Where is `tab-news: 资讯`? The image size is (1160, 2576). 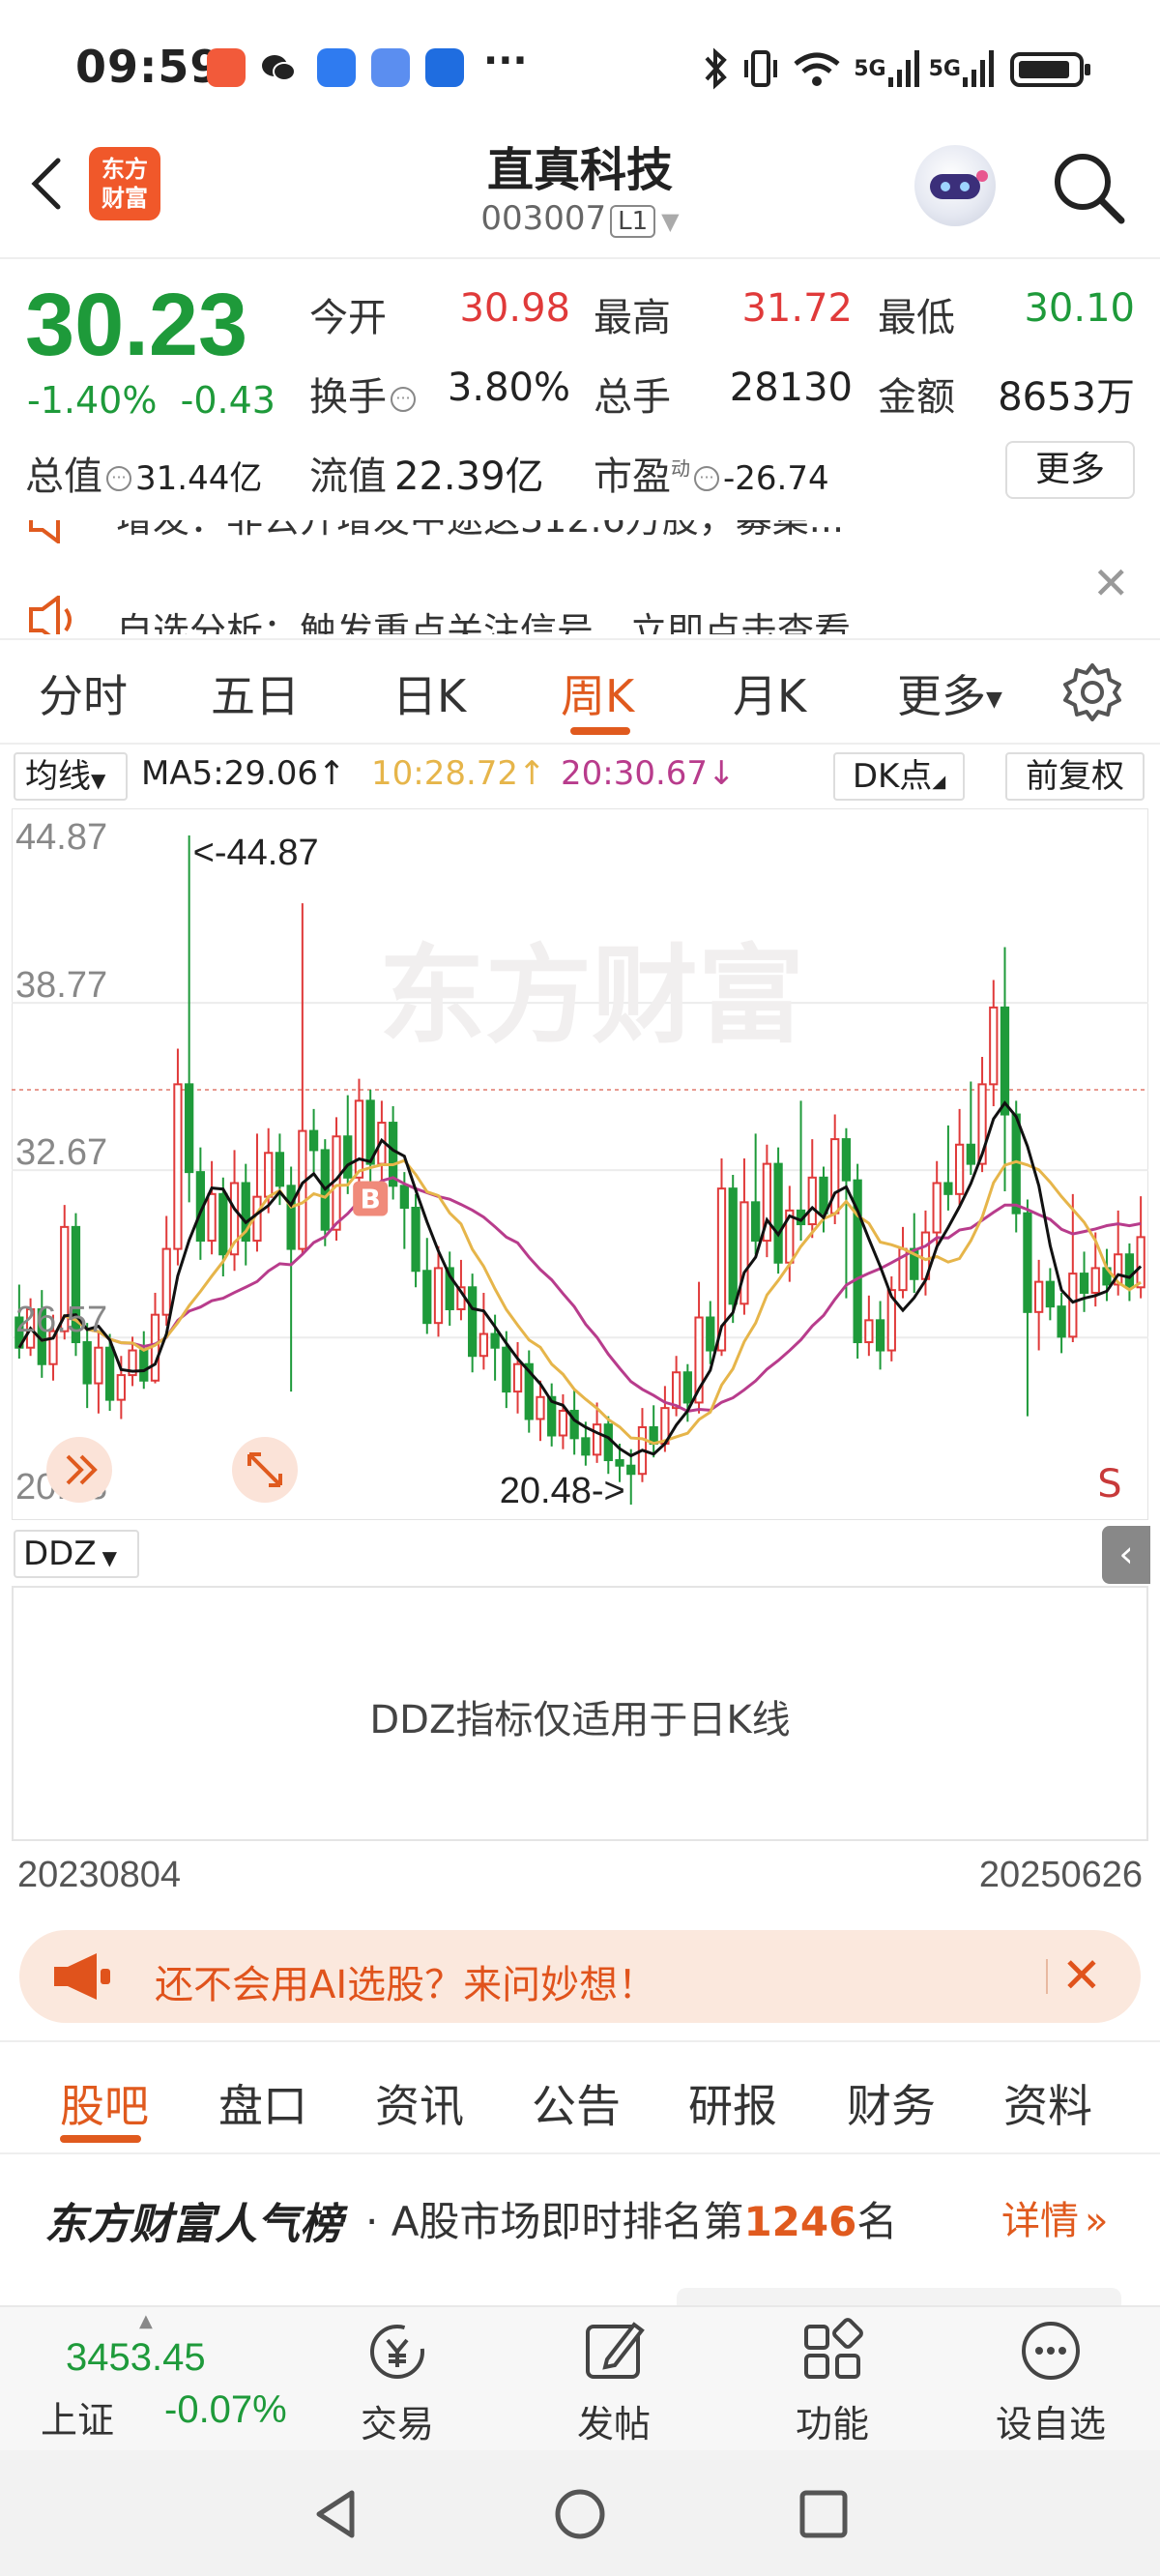 tab-news: 资讯 is located at coordinates (420, 2103).